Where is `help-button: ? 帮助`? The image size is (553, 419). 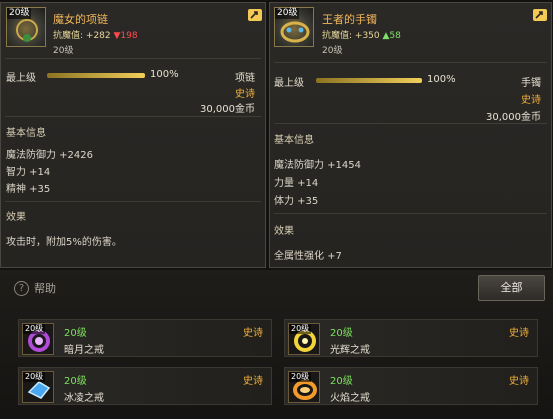
help-button: ? 帮助 is located at coordinates (35, 288).